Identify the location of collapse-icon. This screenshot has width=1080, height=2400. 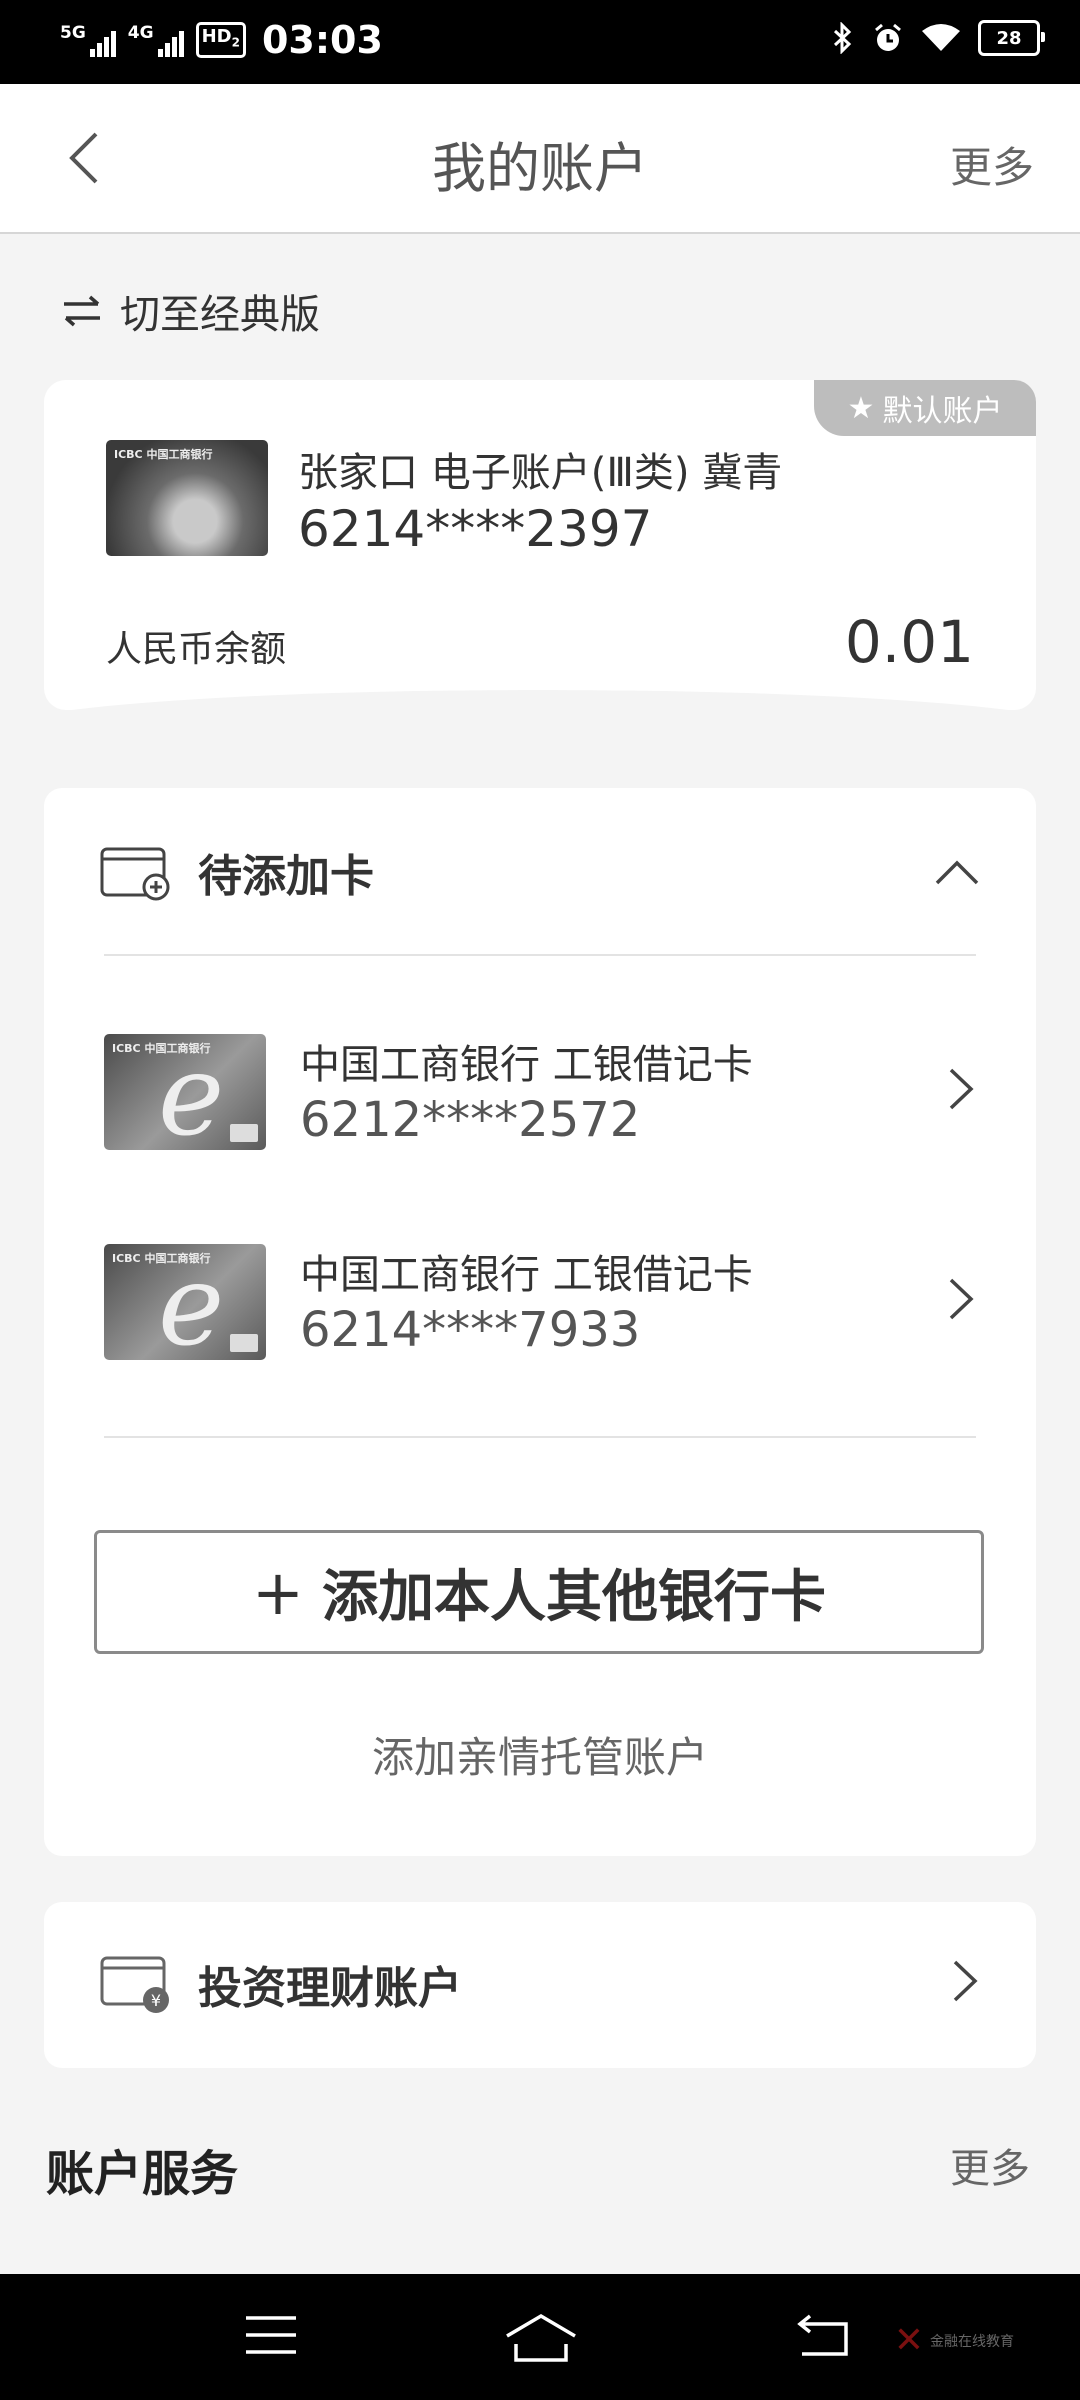
(957, 872).